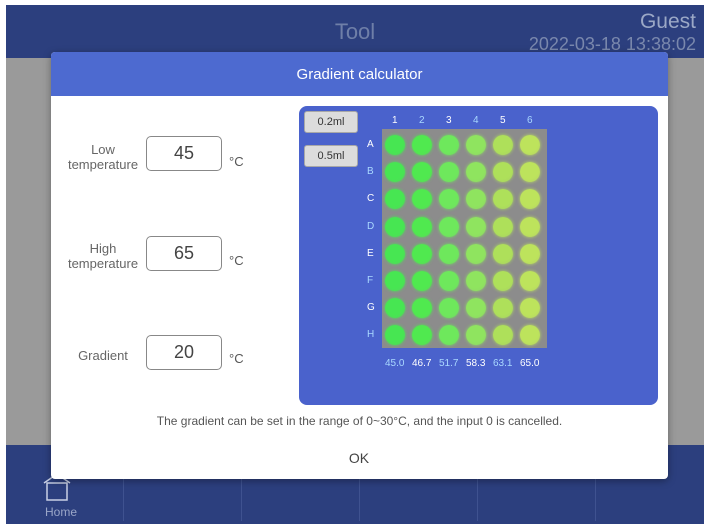 This screenshot has height=529, width=709. Describe the element at coordinates (370, 253) in the screenshot. I see `row-label: E` at that location.